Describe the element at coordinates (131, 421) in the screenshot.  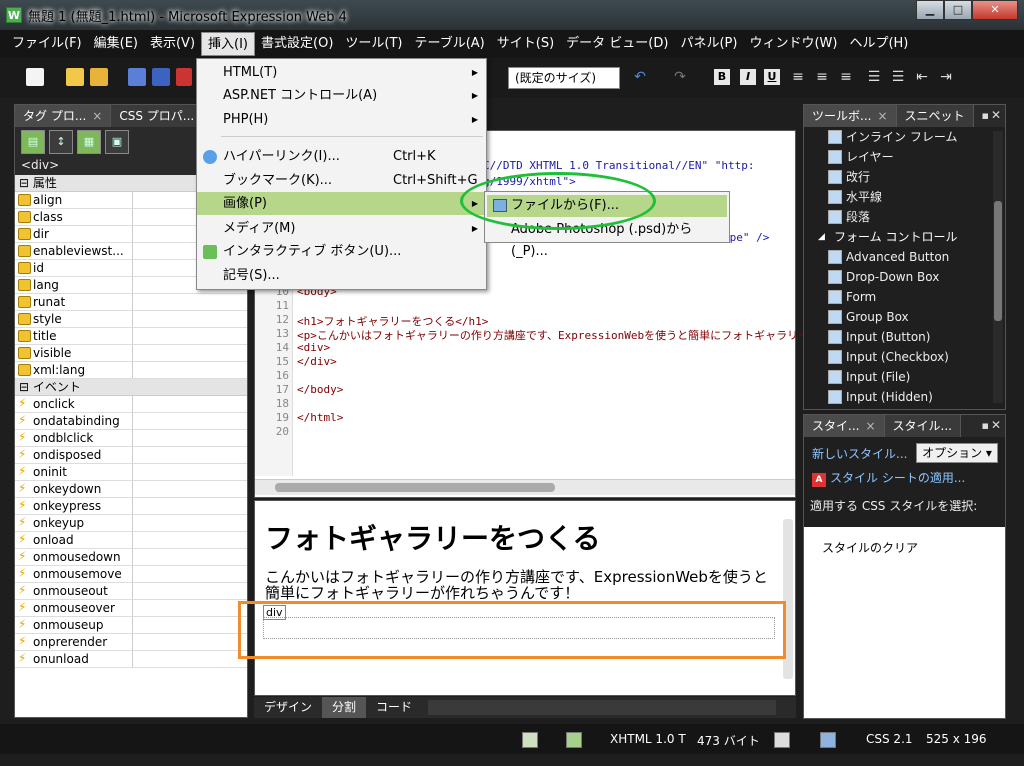
I see `event-row: ⚡ ondatabinding` at that location.